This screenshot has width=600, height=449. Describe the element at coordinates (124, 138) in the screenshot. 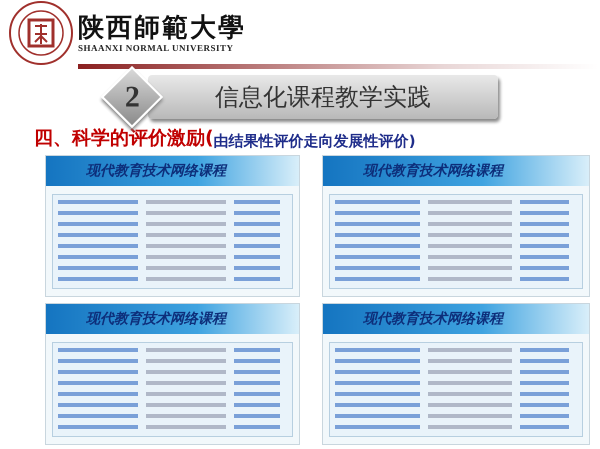

I see `heading-title: 四、科学的评价激励(` at that location.